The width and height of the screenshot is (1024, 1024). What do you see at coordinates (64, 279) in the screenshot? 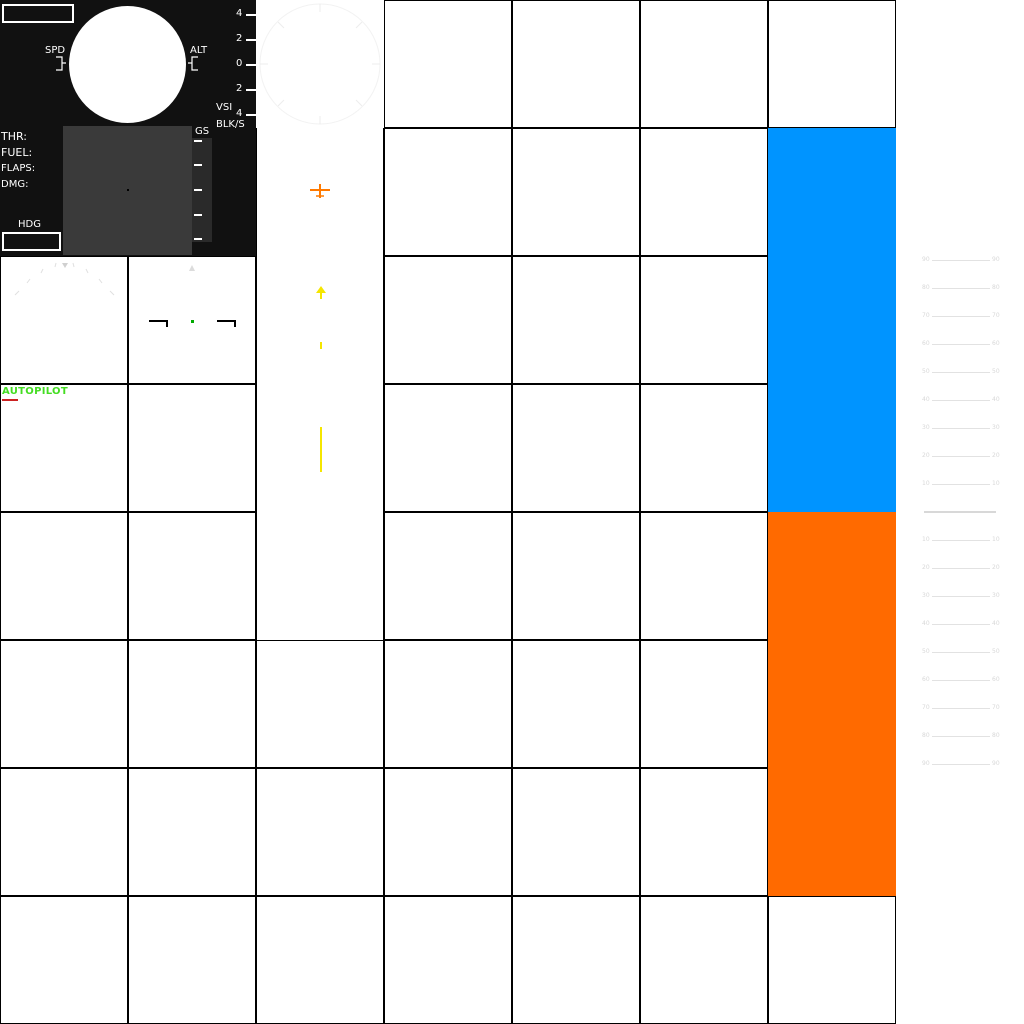
I see `heading-arc-icon` at bounding box center [64, 279].